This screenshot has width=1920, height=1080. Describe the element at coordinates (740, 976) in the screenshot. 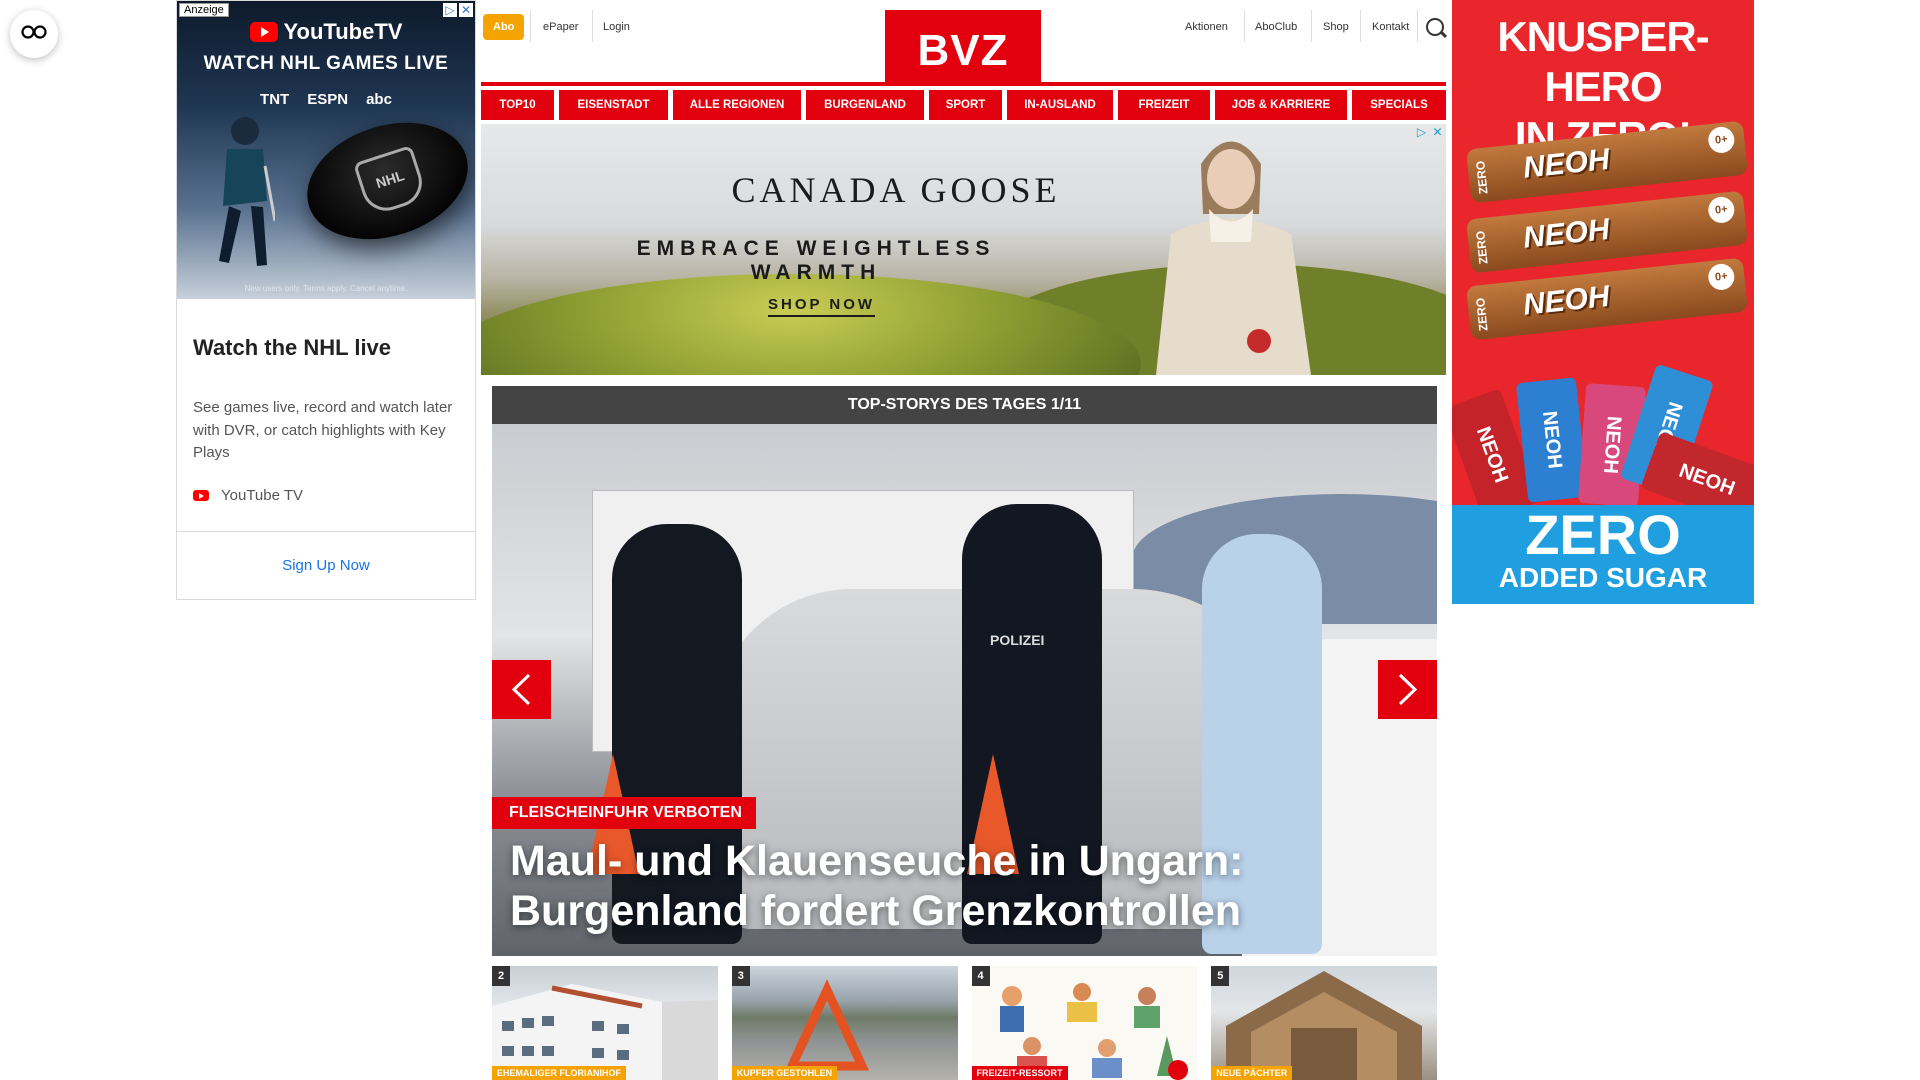

I see `thumb-number: 3` at that location.